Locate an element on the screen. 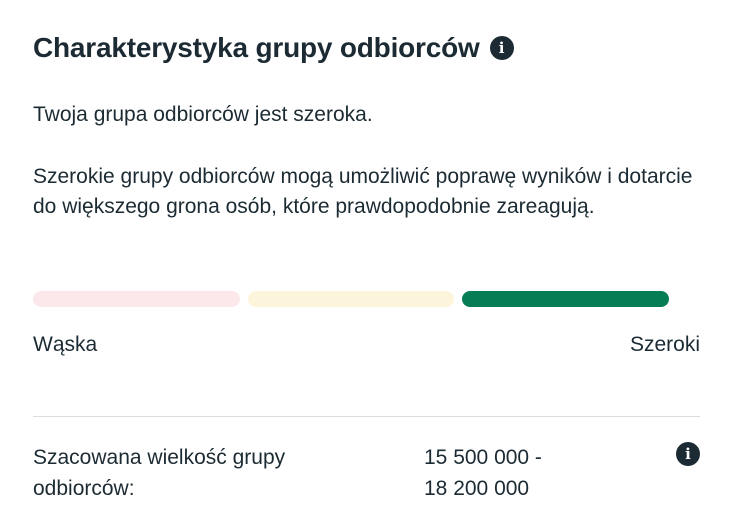 The image size is (732, 526). estimate-min: 15 500 000 - is located at coordinates (483, 457).